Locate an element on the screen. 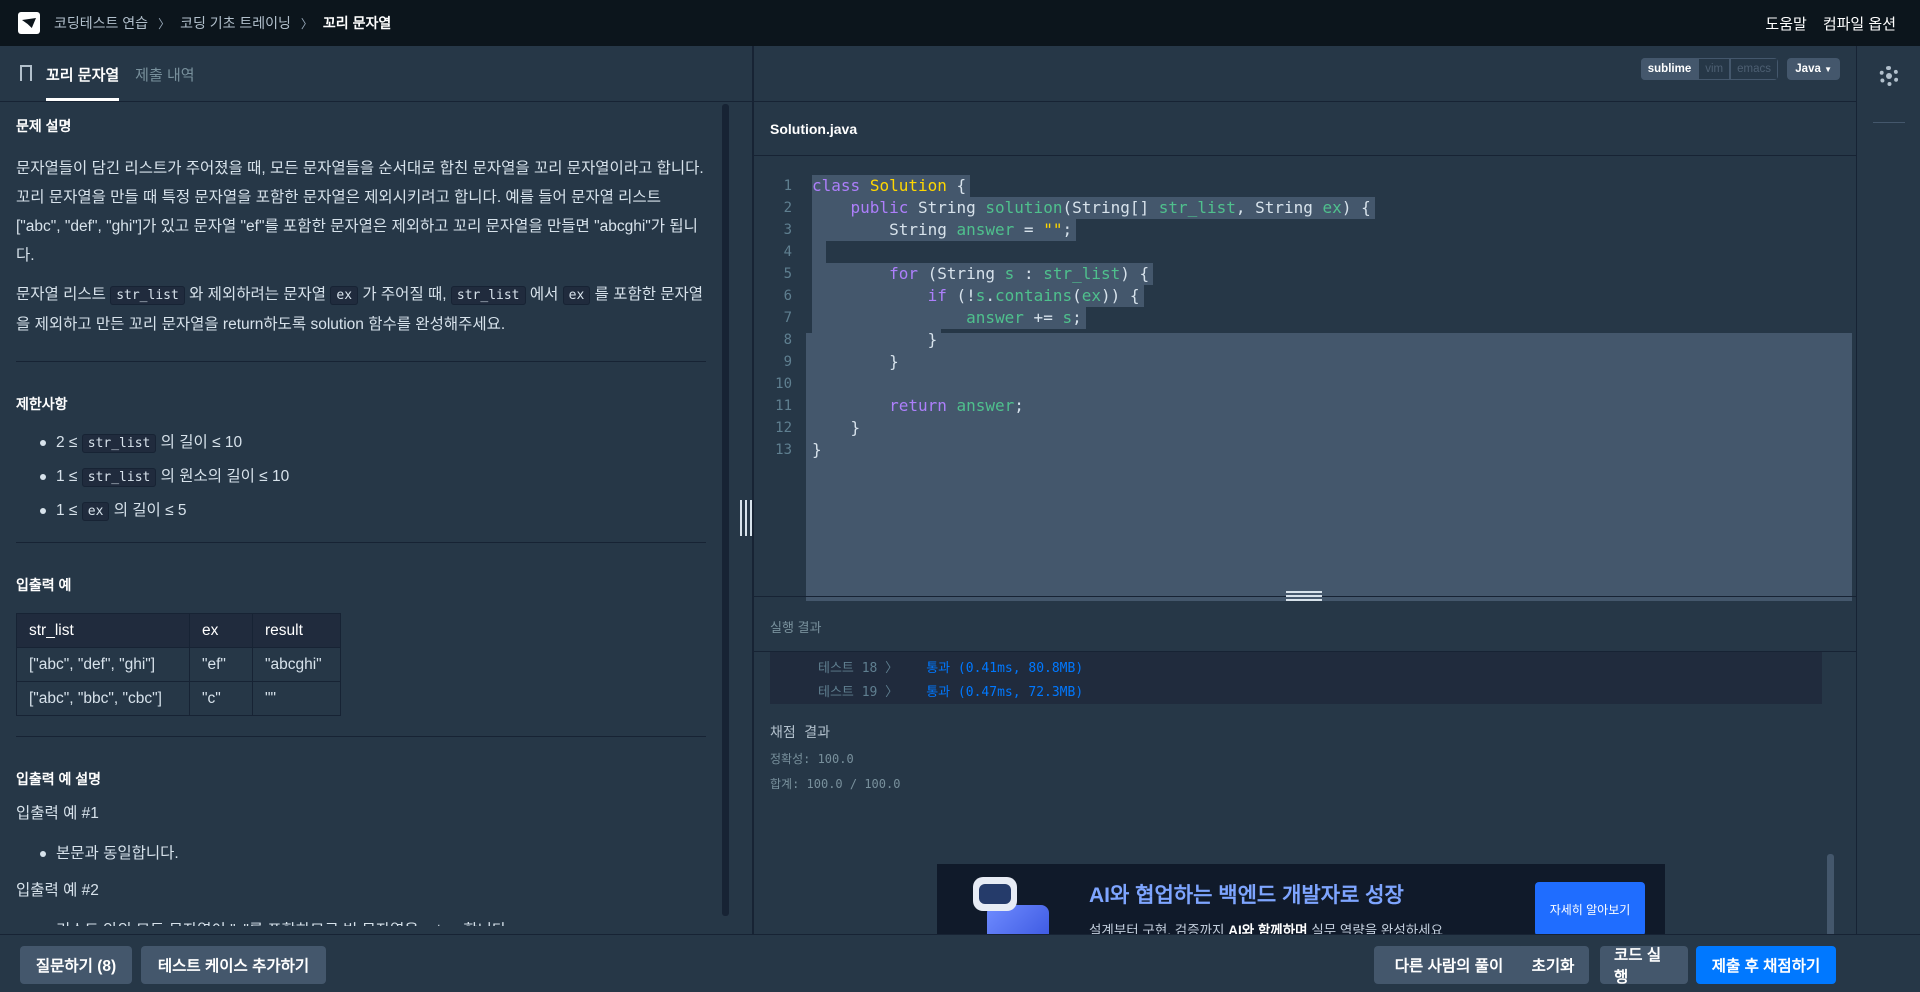  constraint-text: 의 길이 ≤ 10 is located at coordinates (199, 442).